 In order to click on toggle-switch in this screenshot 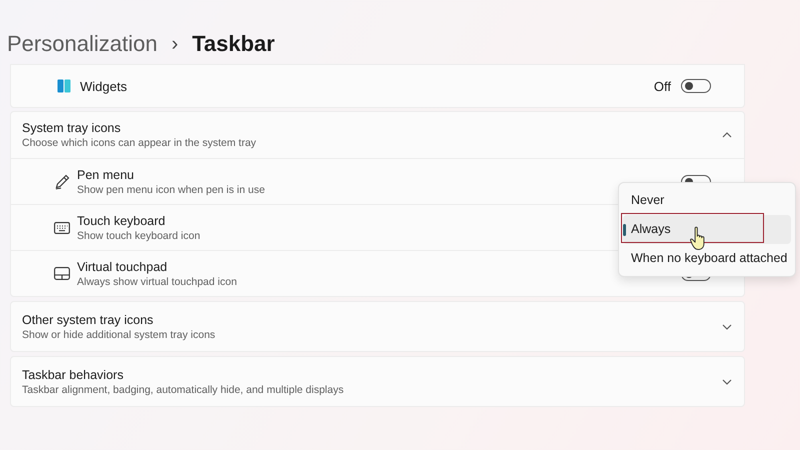, I will do `click(696, 86)`.